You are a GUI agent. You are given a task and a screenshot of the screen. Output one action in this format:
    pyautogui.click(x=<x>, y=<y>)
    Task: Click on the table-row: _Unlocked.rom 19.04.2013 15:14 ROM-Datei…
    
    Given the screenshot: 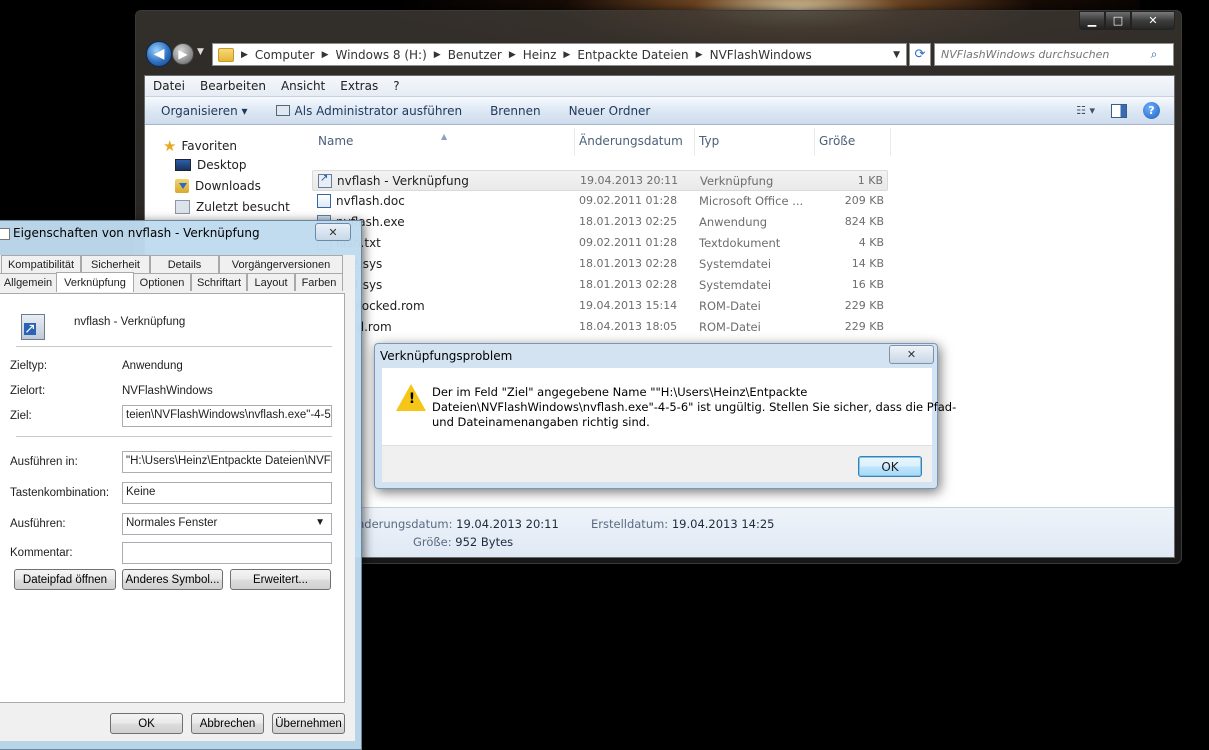 What is the action you would take?
    pyautogui.click(x=600, y=306)
    